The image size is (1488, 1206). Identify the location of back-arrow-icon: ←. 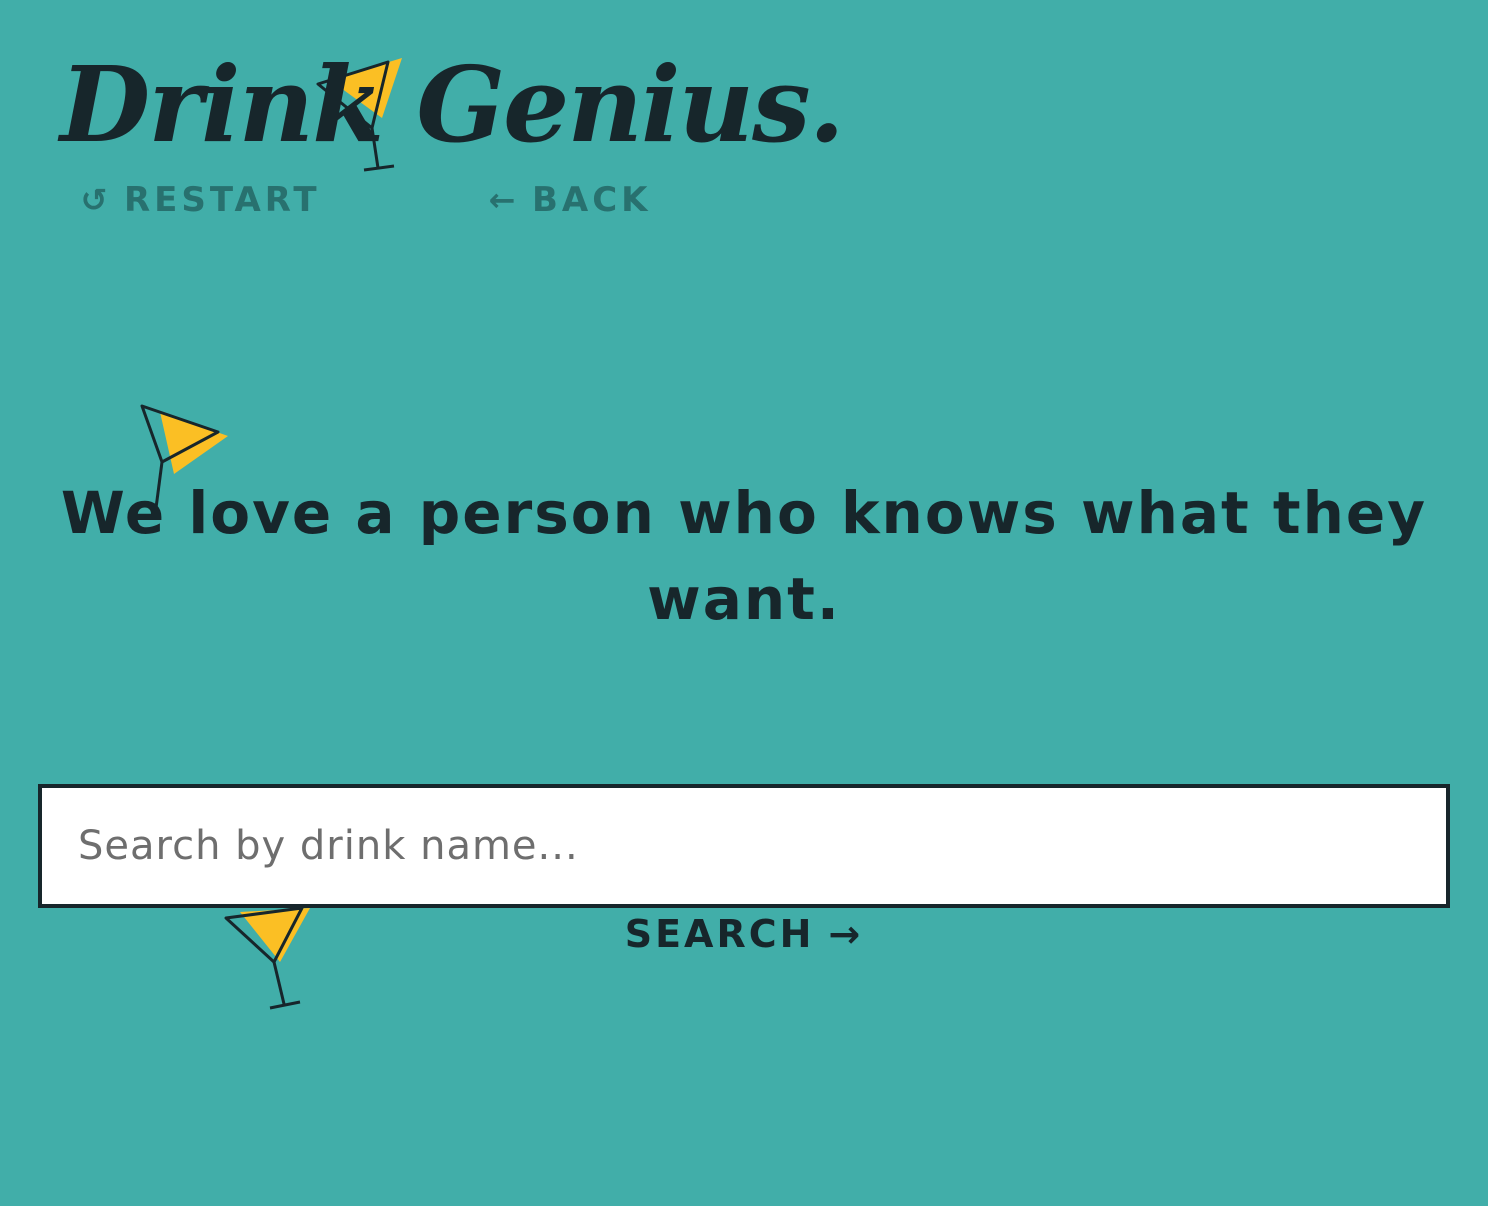
(502, 200).